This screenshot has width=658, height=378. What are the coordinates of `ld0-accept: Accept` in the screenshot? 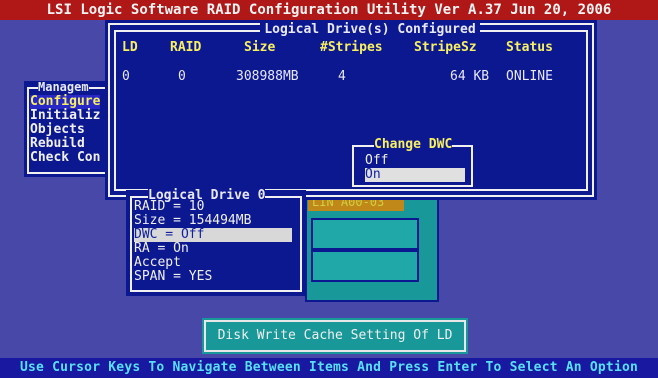 It's located at (213, 263).